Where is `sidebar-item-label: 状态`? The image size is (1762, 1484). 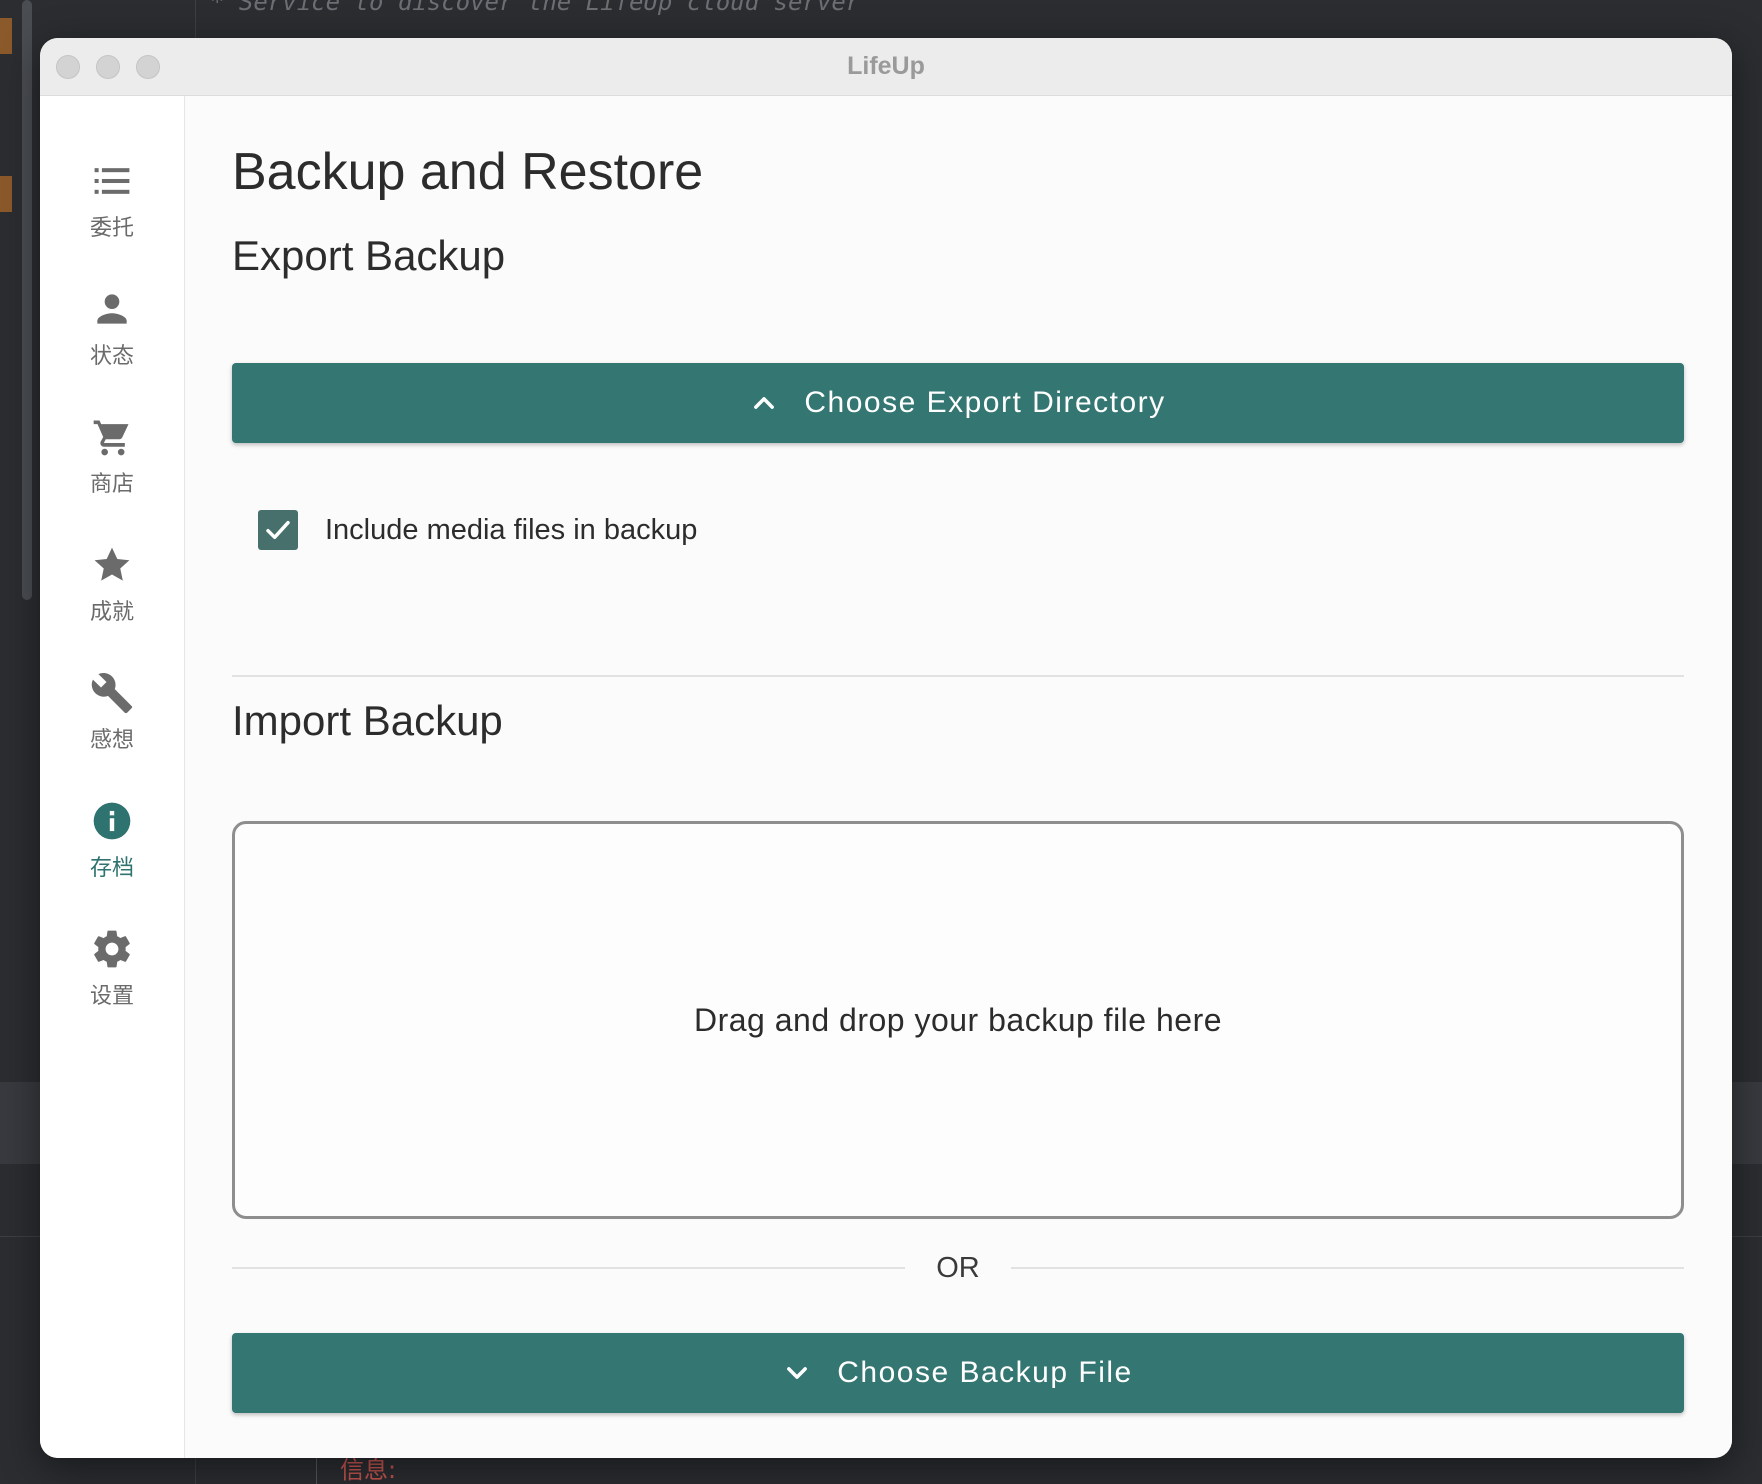
sidebar-item-label: 状态 is located at coordinates (111, 356).